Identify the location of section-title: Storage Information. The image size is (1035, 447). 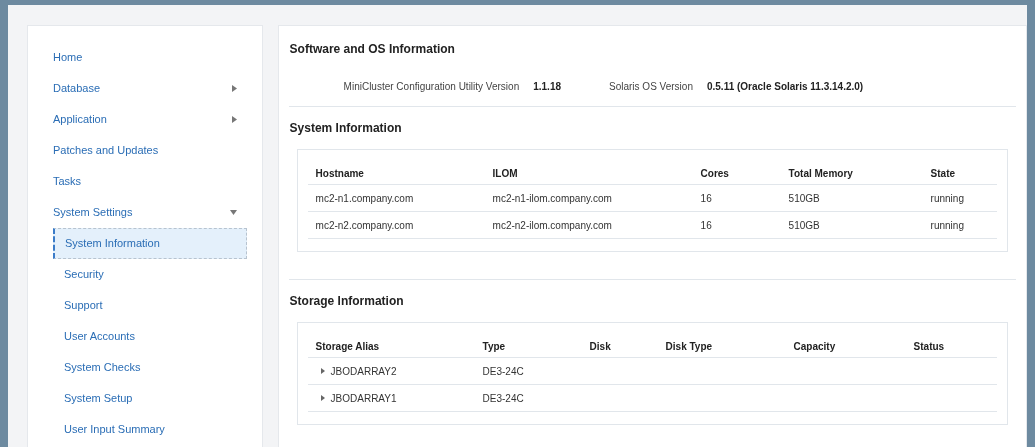
(346, 301).